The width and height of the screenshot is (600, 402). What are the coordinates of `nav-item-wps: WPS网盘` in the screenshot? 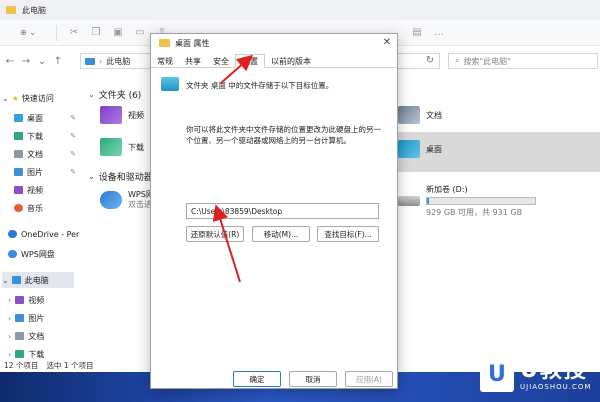 It's located at (31, 254).